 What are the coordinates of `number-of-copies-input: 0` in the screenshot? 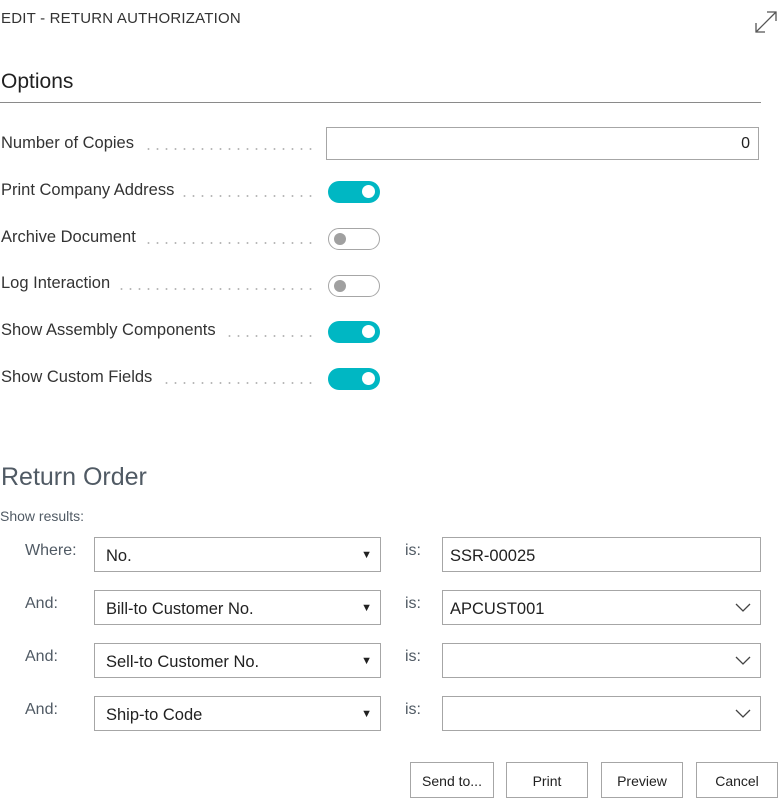 It's located at (542, 143).